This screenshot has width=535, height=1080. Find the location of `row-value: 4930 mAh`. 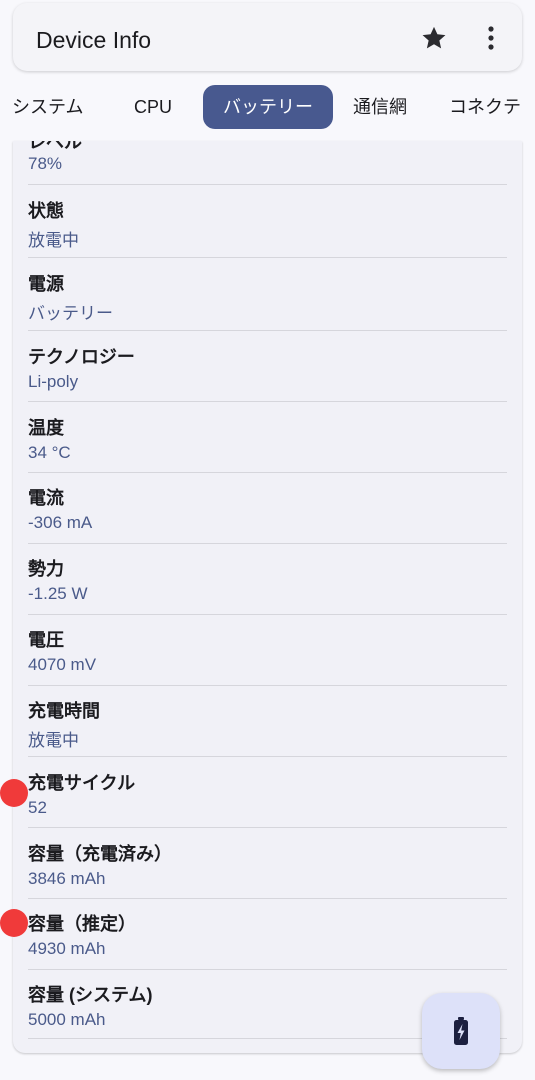

row-value: 4930 mAh is located at coordinates (67, 948).